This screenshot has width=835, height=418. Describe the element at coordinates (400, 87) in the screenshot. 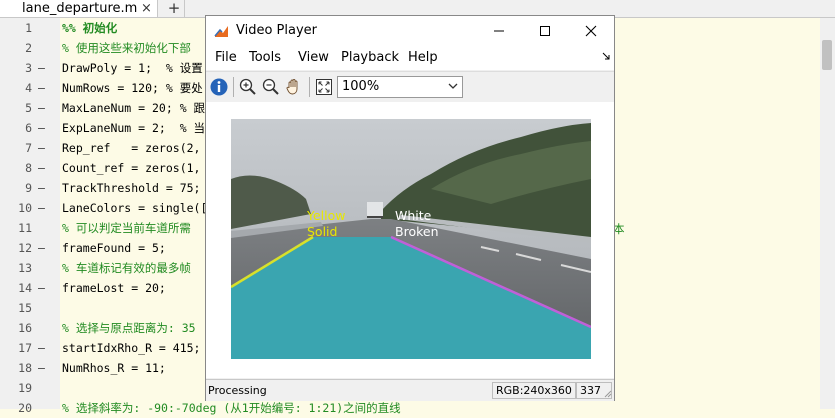

I see `zoom-level-select: 100%` at that location.